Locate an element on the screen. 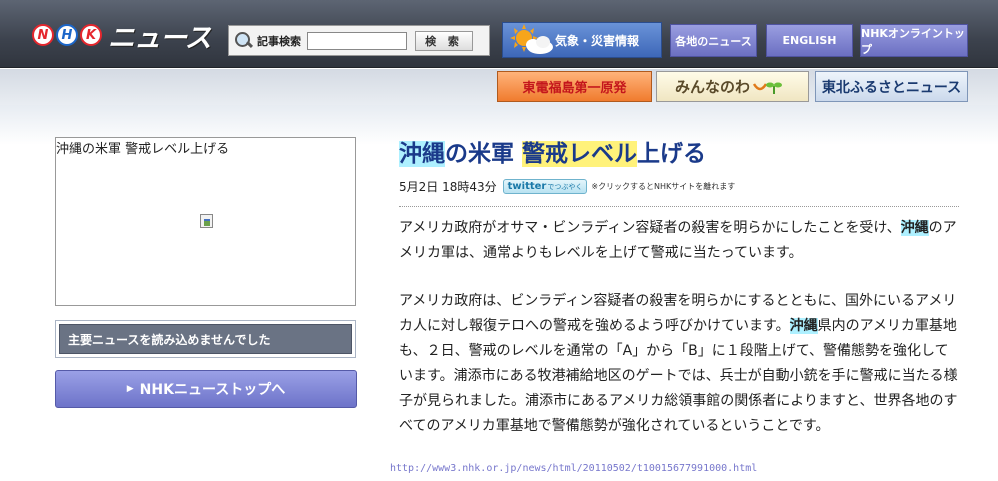  nhk-news-top-button: ▶ NHKニューストップへ is located at coordinates (206, 389).